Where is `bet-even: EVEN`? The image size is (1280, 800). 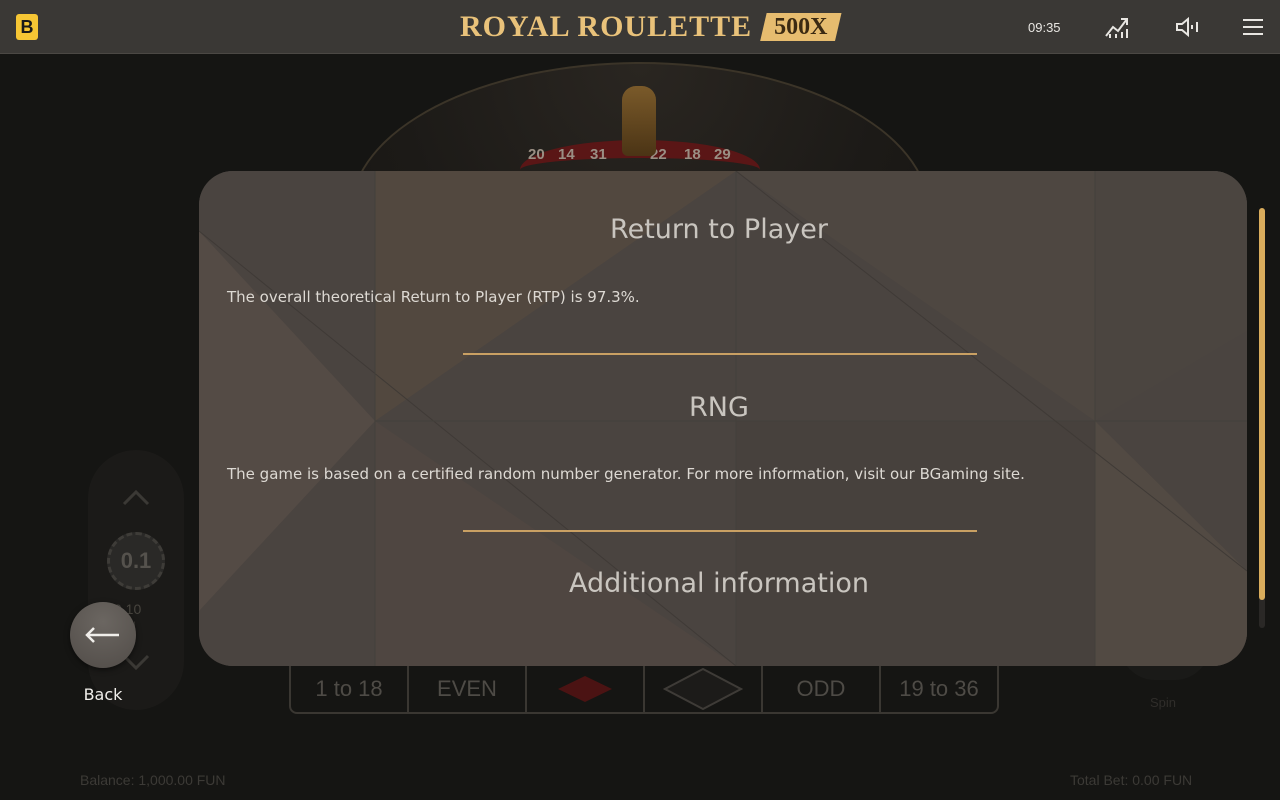 bet-even: EVEN is located at coordinates (468, 689).